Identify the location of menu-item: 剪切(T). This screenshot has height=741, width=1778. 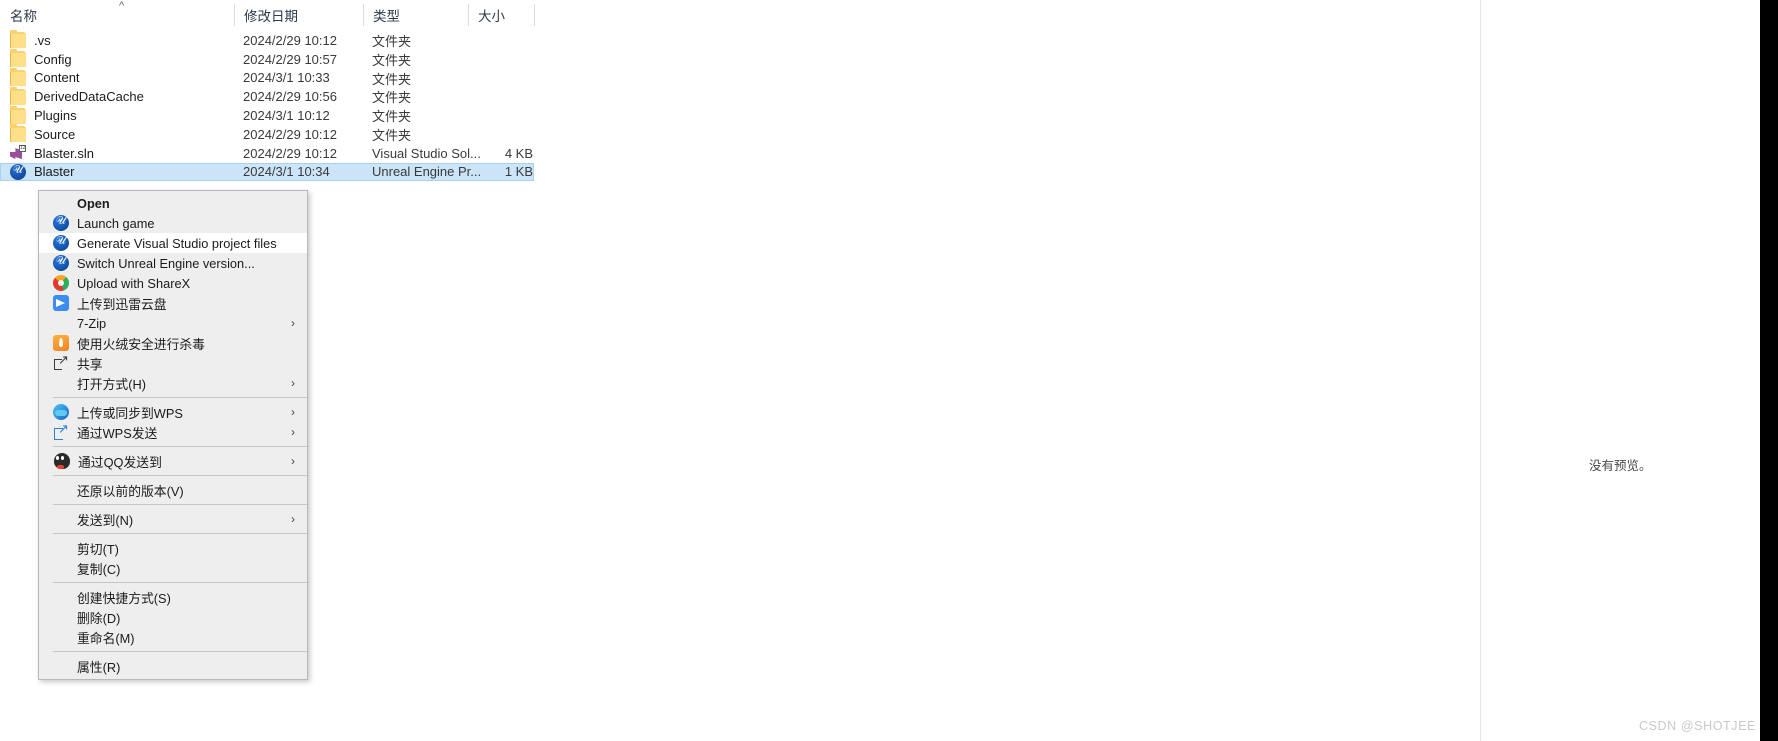
(173, 548).